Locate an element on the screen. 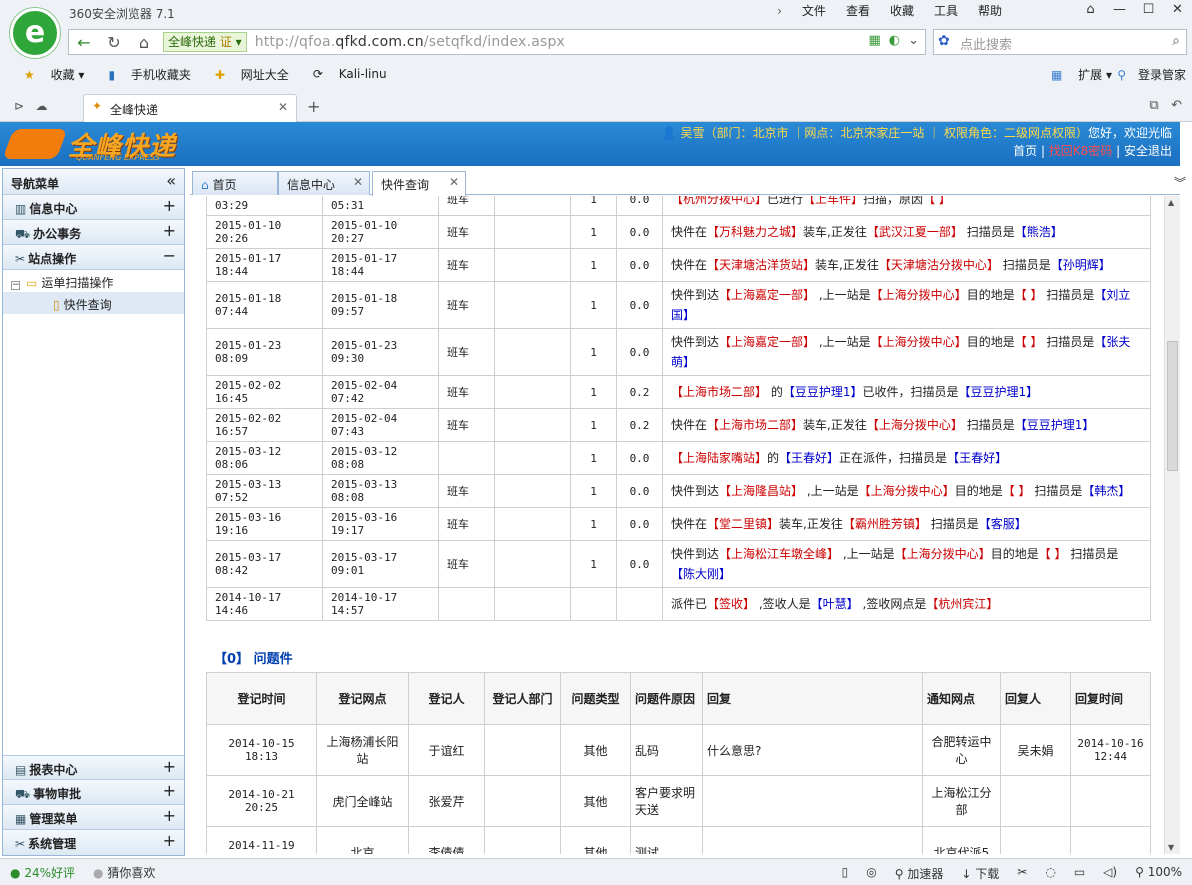 The width and height of the screenshot is (1192, 885). skin-icon: ⌂ is located at coordinates (1090, 10).